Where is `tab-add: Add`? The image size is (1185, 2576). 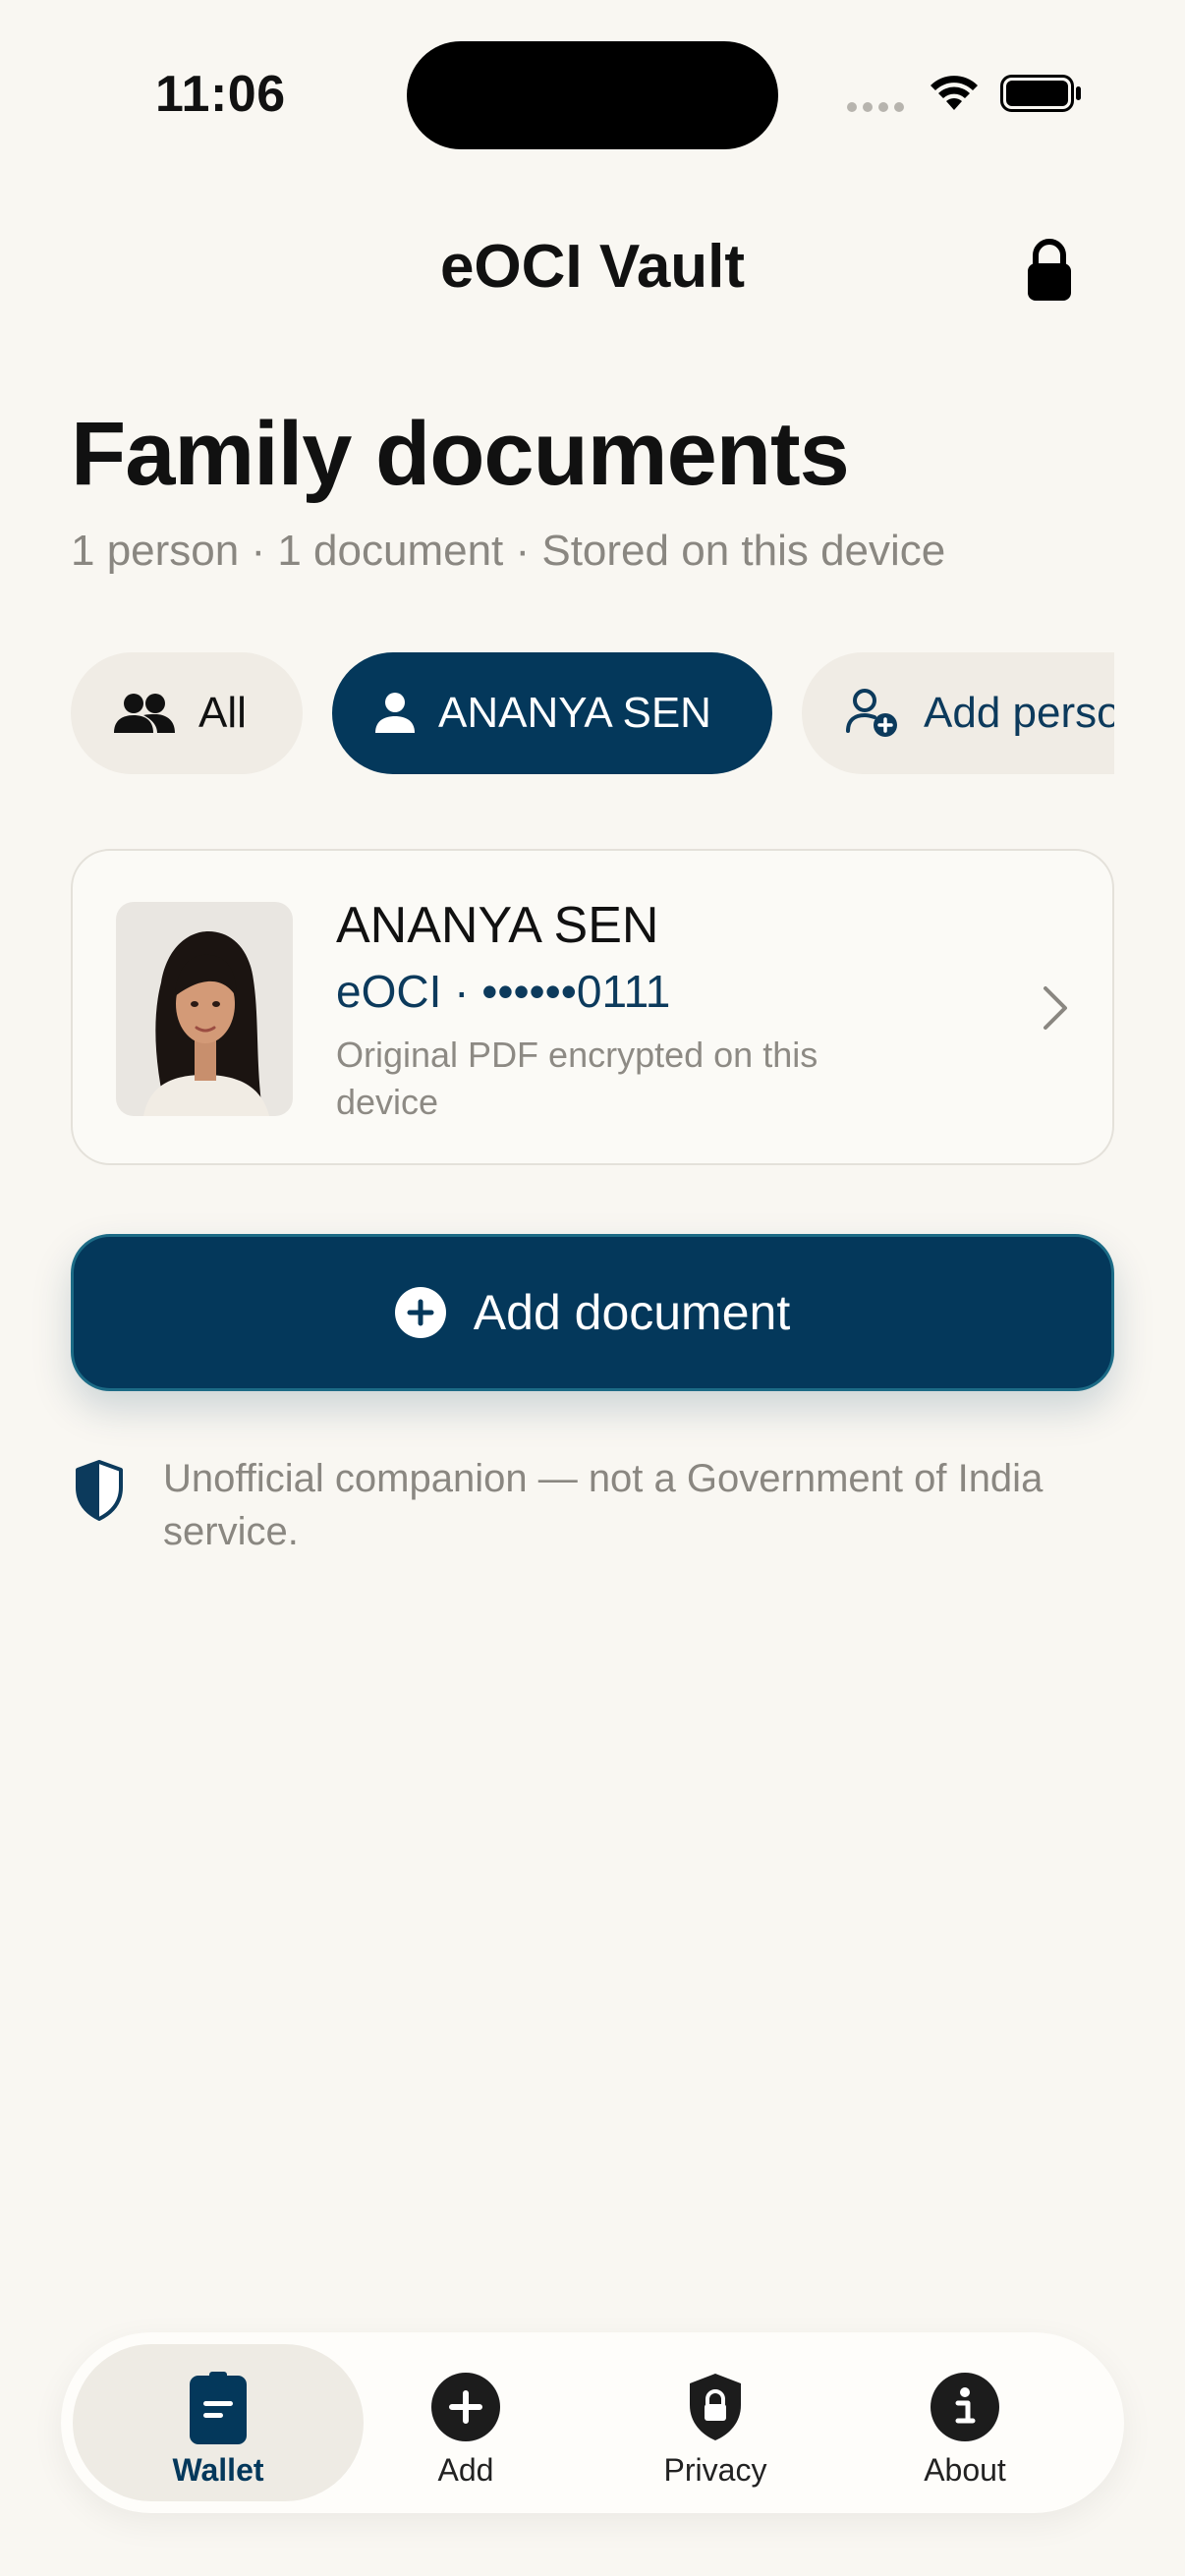 tab-add: Add is located at coordinates (466, 2422).